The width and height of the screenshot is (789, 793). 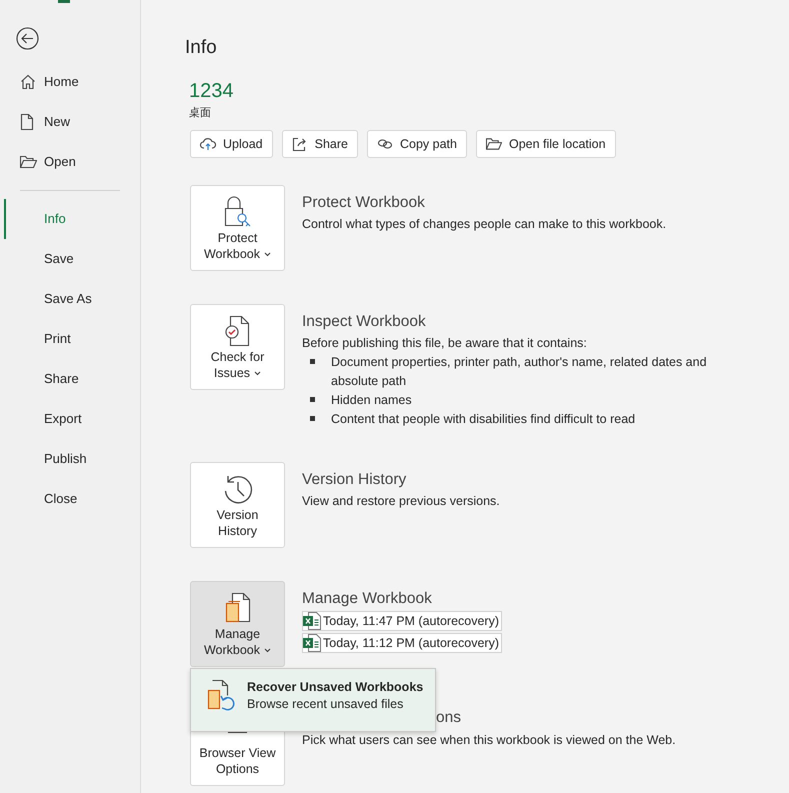 I want to click on file-name: 1234, so click(x=211, y=91).